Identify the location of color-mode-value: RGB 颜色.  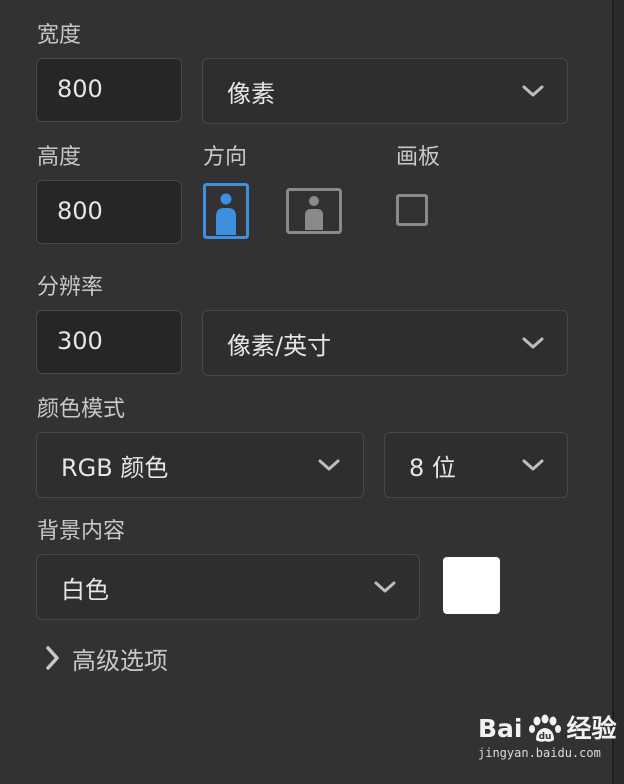
(115, 467).